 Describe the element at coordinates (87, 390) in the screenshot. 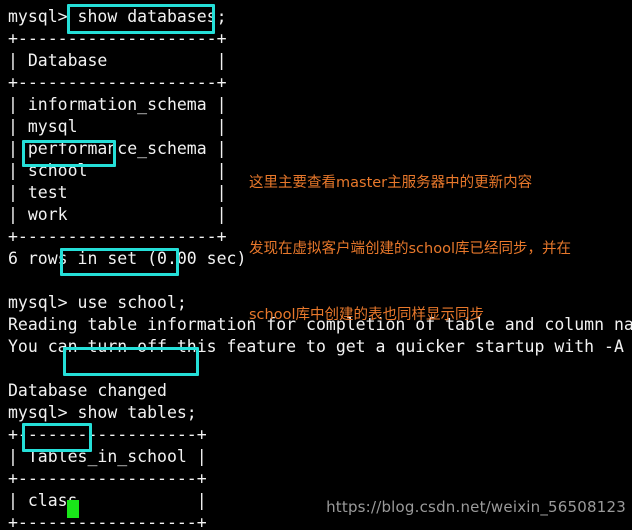

I see `terminal-line-database-changed: Database changed` at that location.